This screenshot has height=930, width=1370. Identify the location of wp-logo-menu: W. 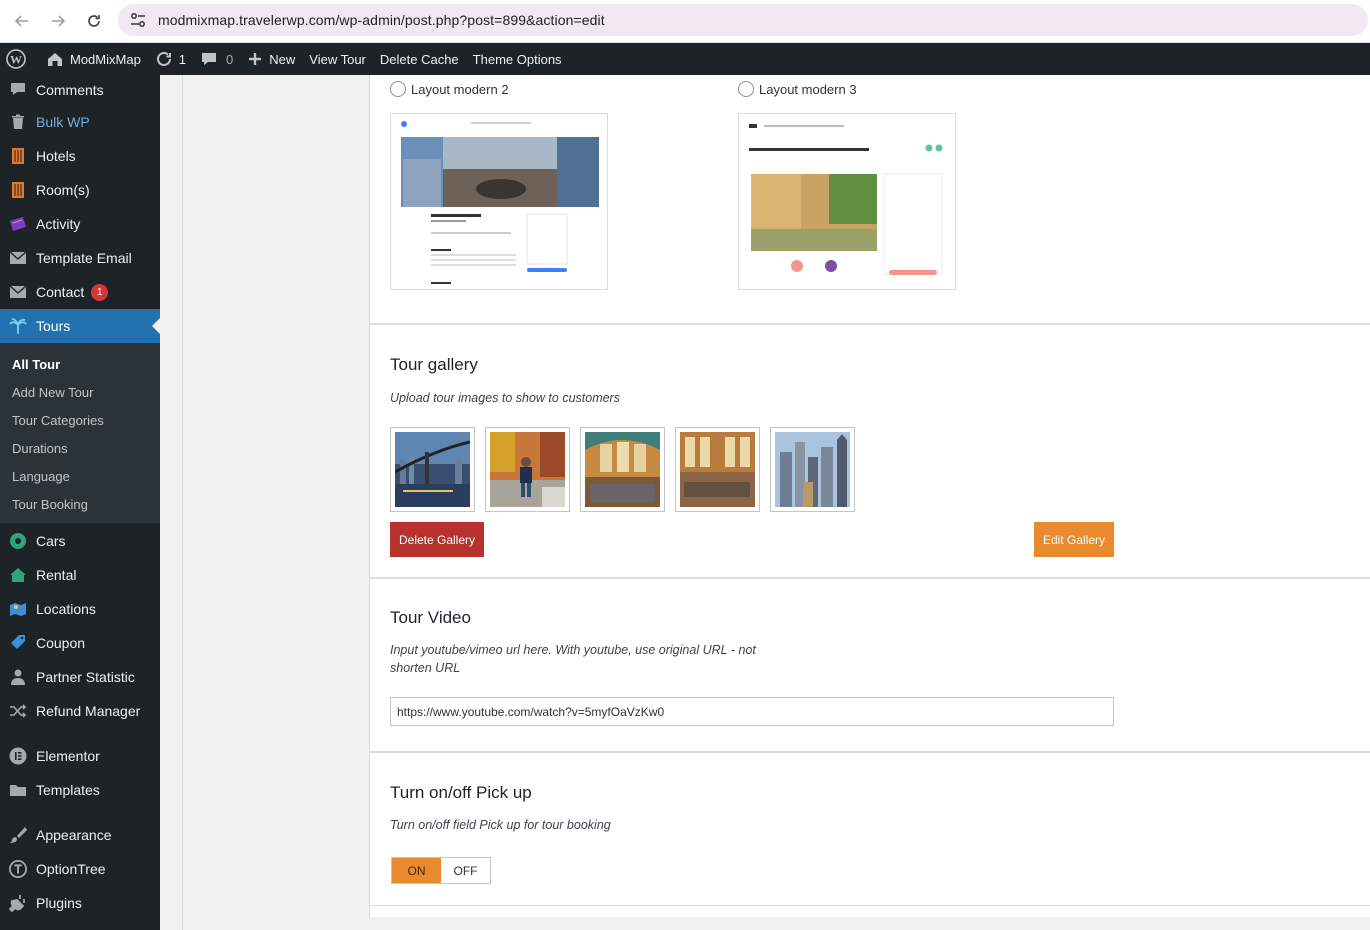
(19, 59).